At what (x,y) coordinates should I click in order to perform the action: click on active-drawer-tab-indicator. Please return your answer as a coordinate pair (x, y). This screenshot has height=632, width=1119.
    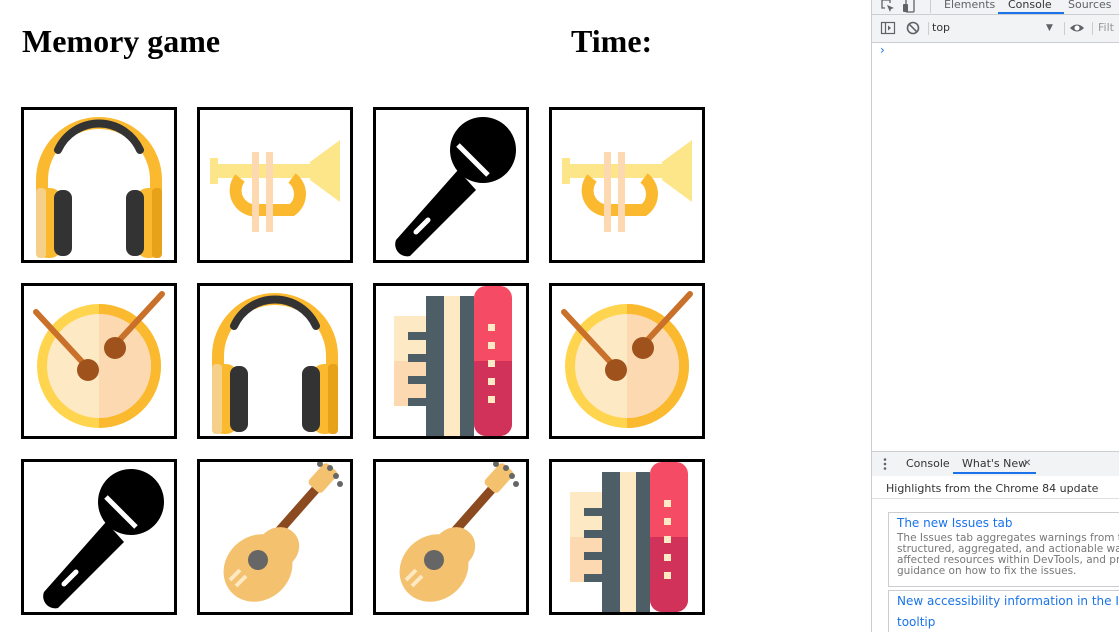
    Looking at the image, I should click on (994, 473).